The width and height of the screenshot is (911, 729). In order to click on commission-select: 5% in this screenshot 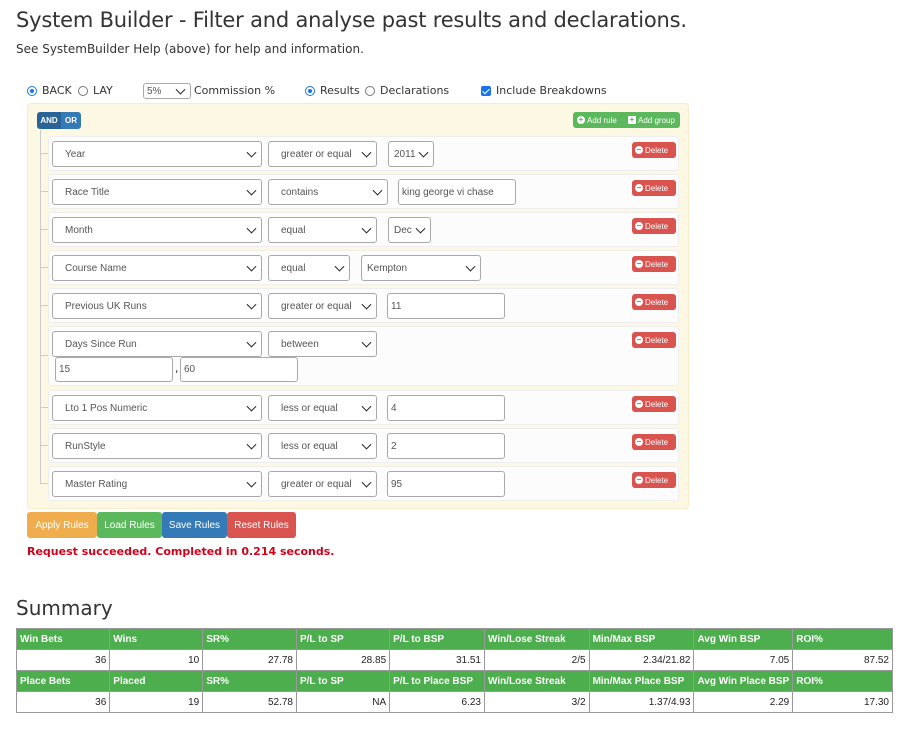, I will do `click(167, 91)`.